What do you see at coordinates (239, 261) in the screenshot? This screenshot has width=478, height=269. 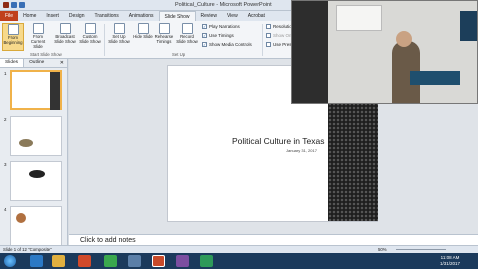 I see `taskbar: 11:08 AM 1/31/2017` at bounding box center [239, 261].